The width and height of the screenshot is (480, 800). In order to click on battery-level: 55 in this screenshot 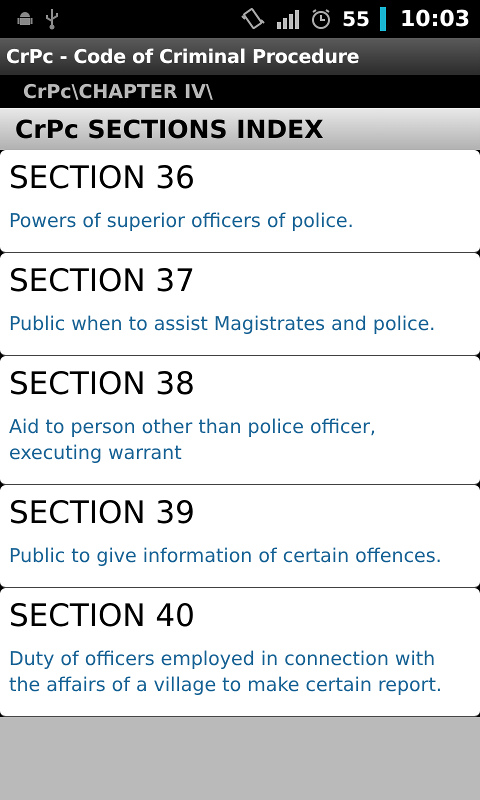, I will do `click(356, 19)`.